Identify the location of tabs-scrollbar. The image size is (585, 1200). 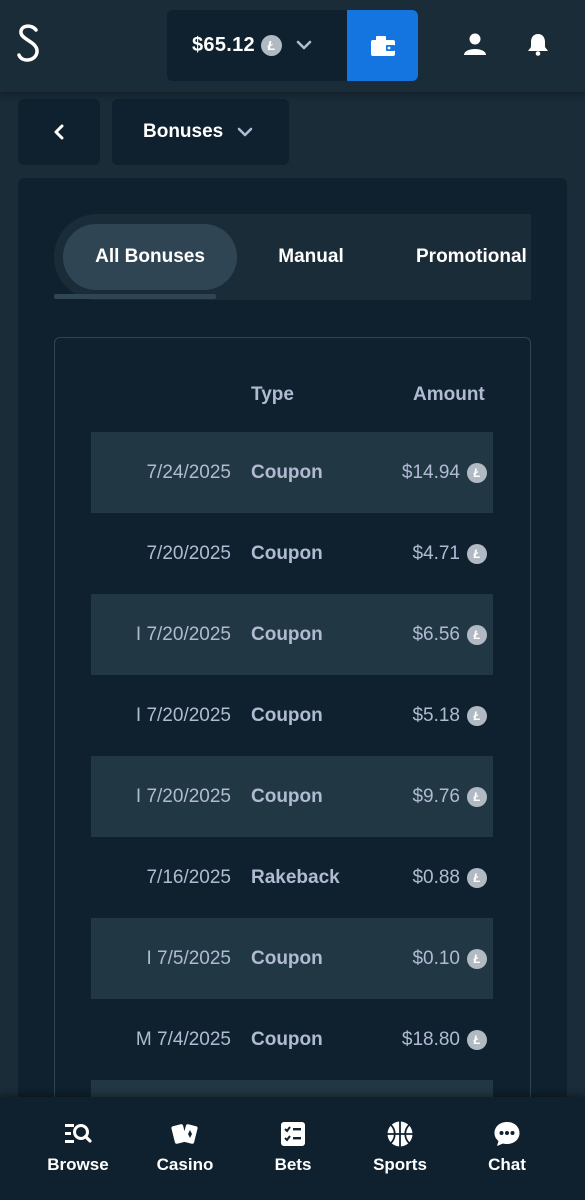
(135, 296).